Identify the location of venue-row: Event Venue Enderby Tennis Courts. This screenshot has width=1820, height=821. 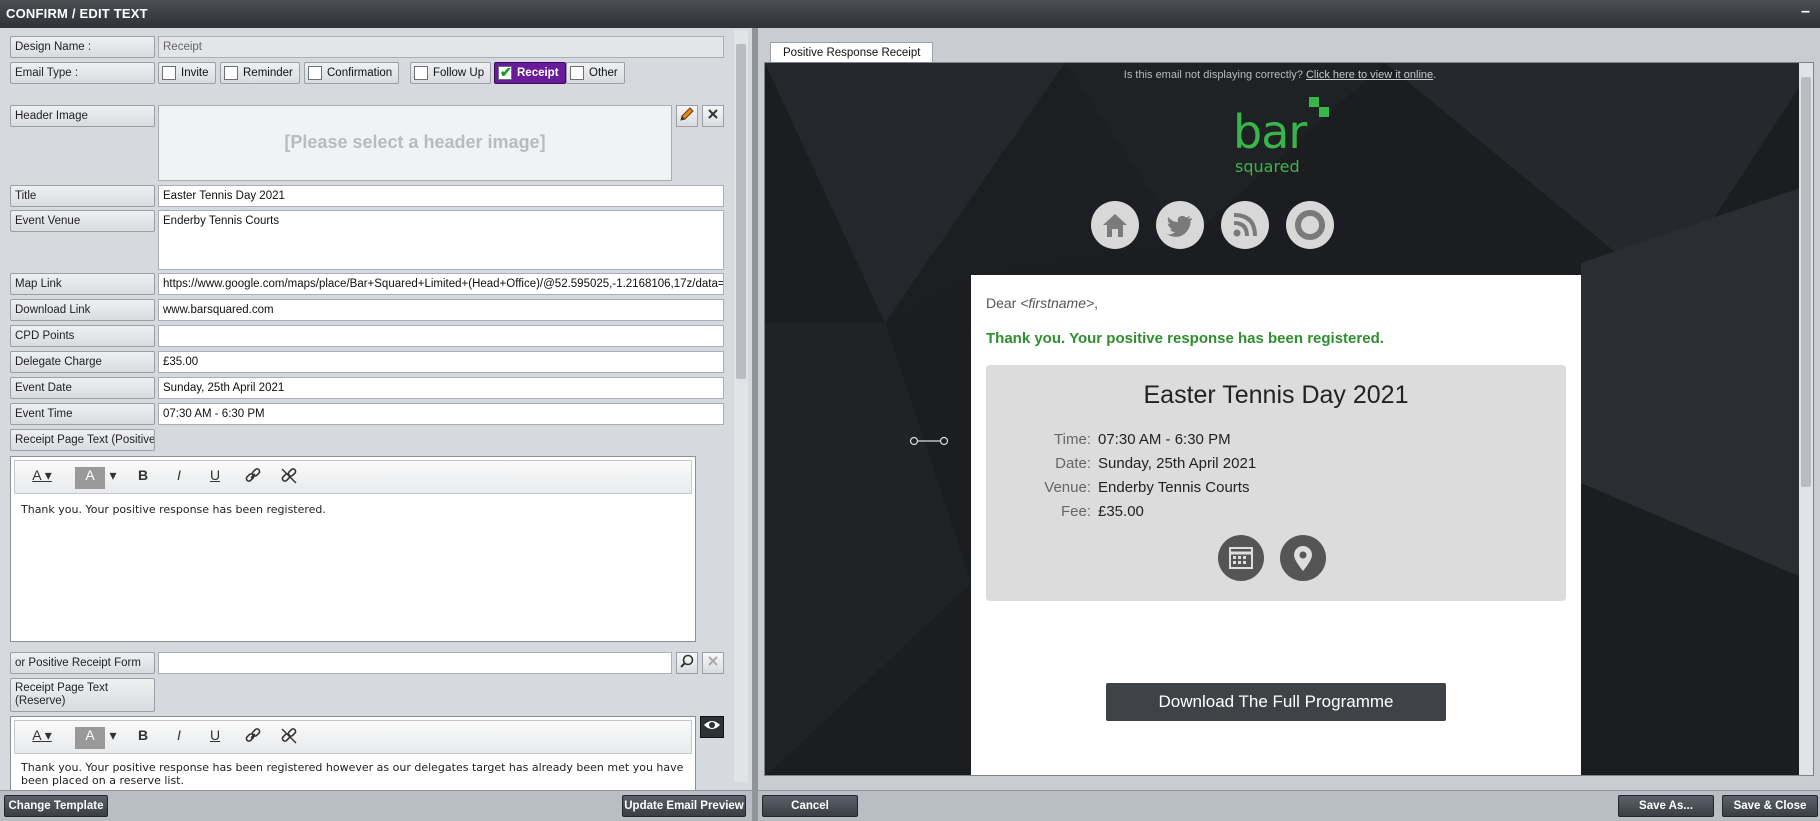
(368, 240).